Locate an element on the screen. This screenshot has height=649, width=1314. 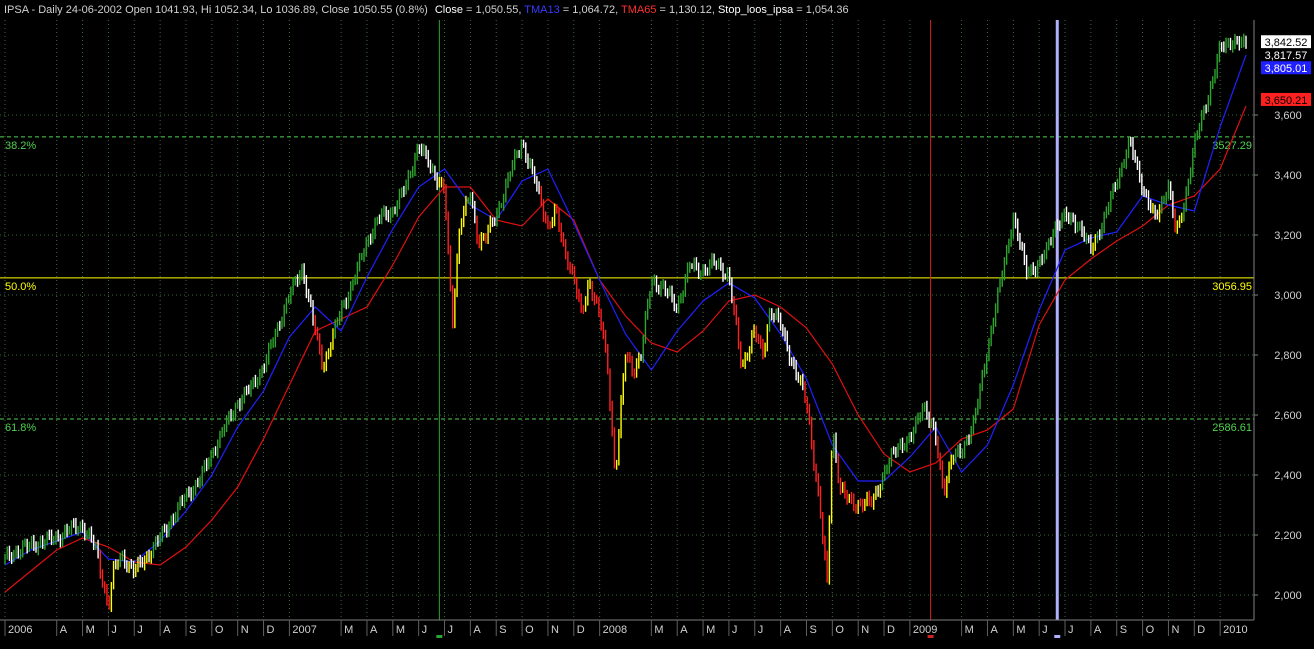
price-tick-label: 2,200 is located at coordinates (1288, 536).